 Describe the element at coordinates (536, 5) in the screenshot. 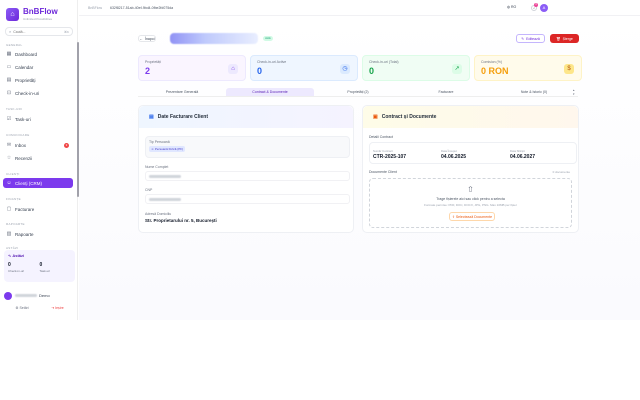

I see `notification-badge: 3` at that location.